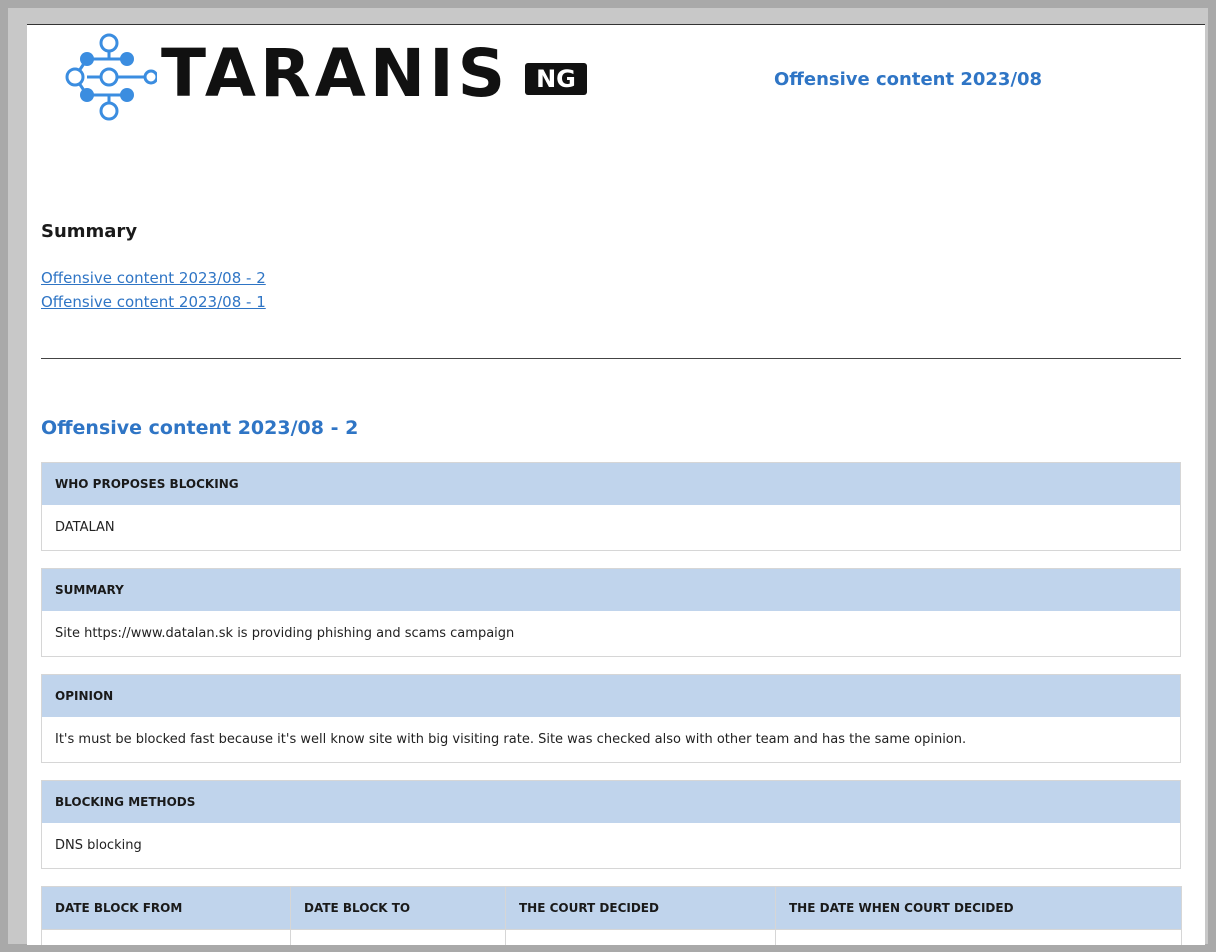 This screenshot has height=952, width=1216. I want to click on column-court-decided: THE COURT DECIDED, so click(640, 908).